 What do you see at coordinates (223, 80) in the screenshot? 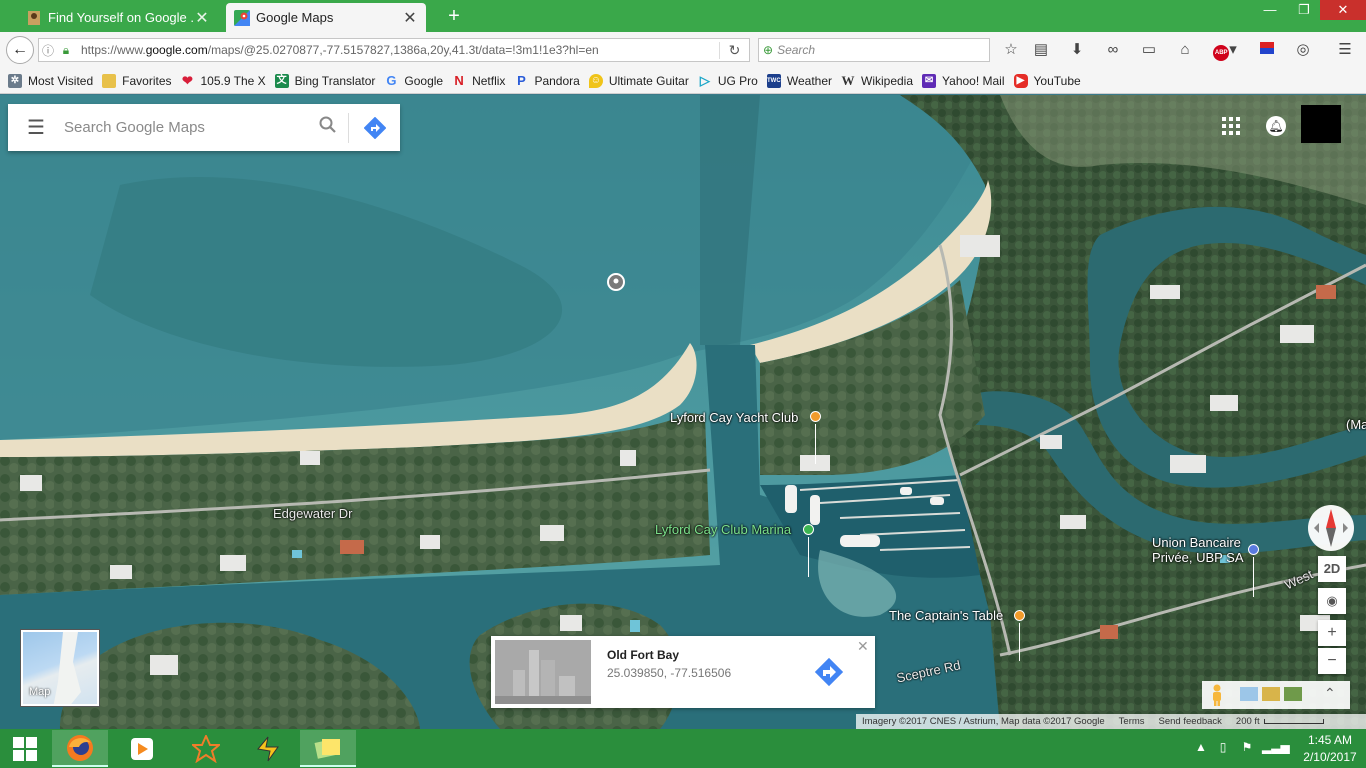
I see `bookmark-1059-the-x: ❤ 105.9 The X` at bounding box center [223, 80].